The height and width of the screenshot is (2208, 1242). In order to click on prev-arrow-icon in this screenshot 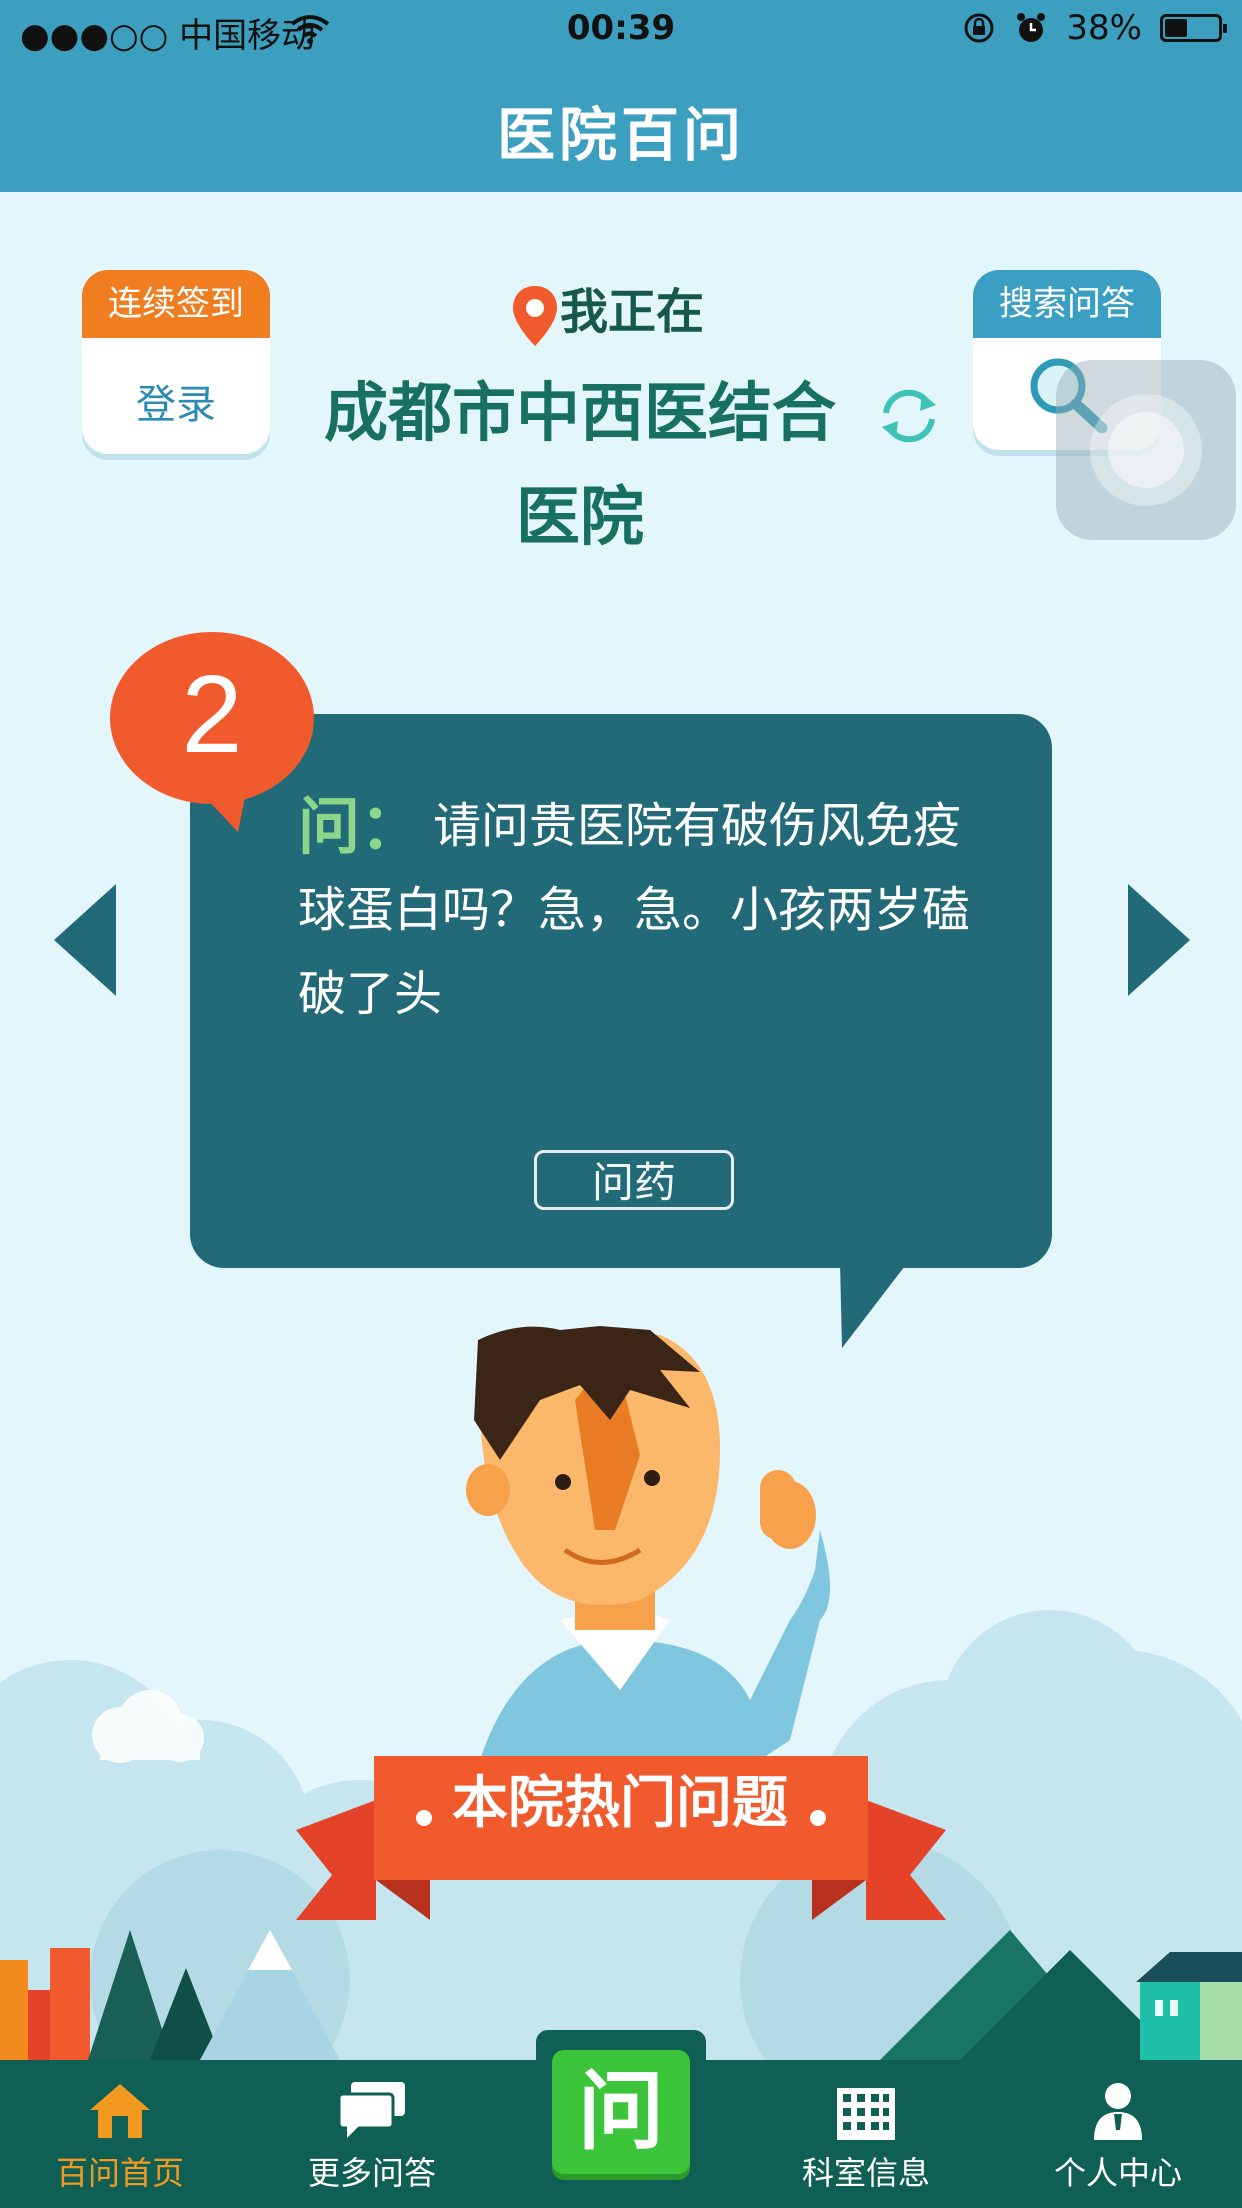, I will do `click(85, 940)`.